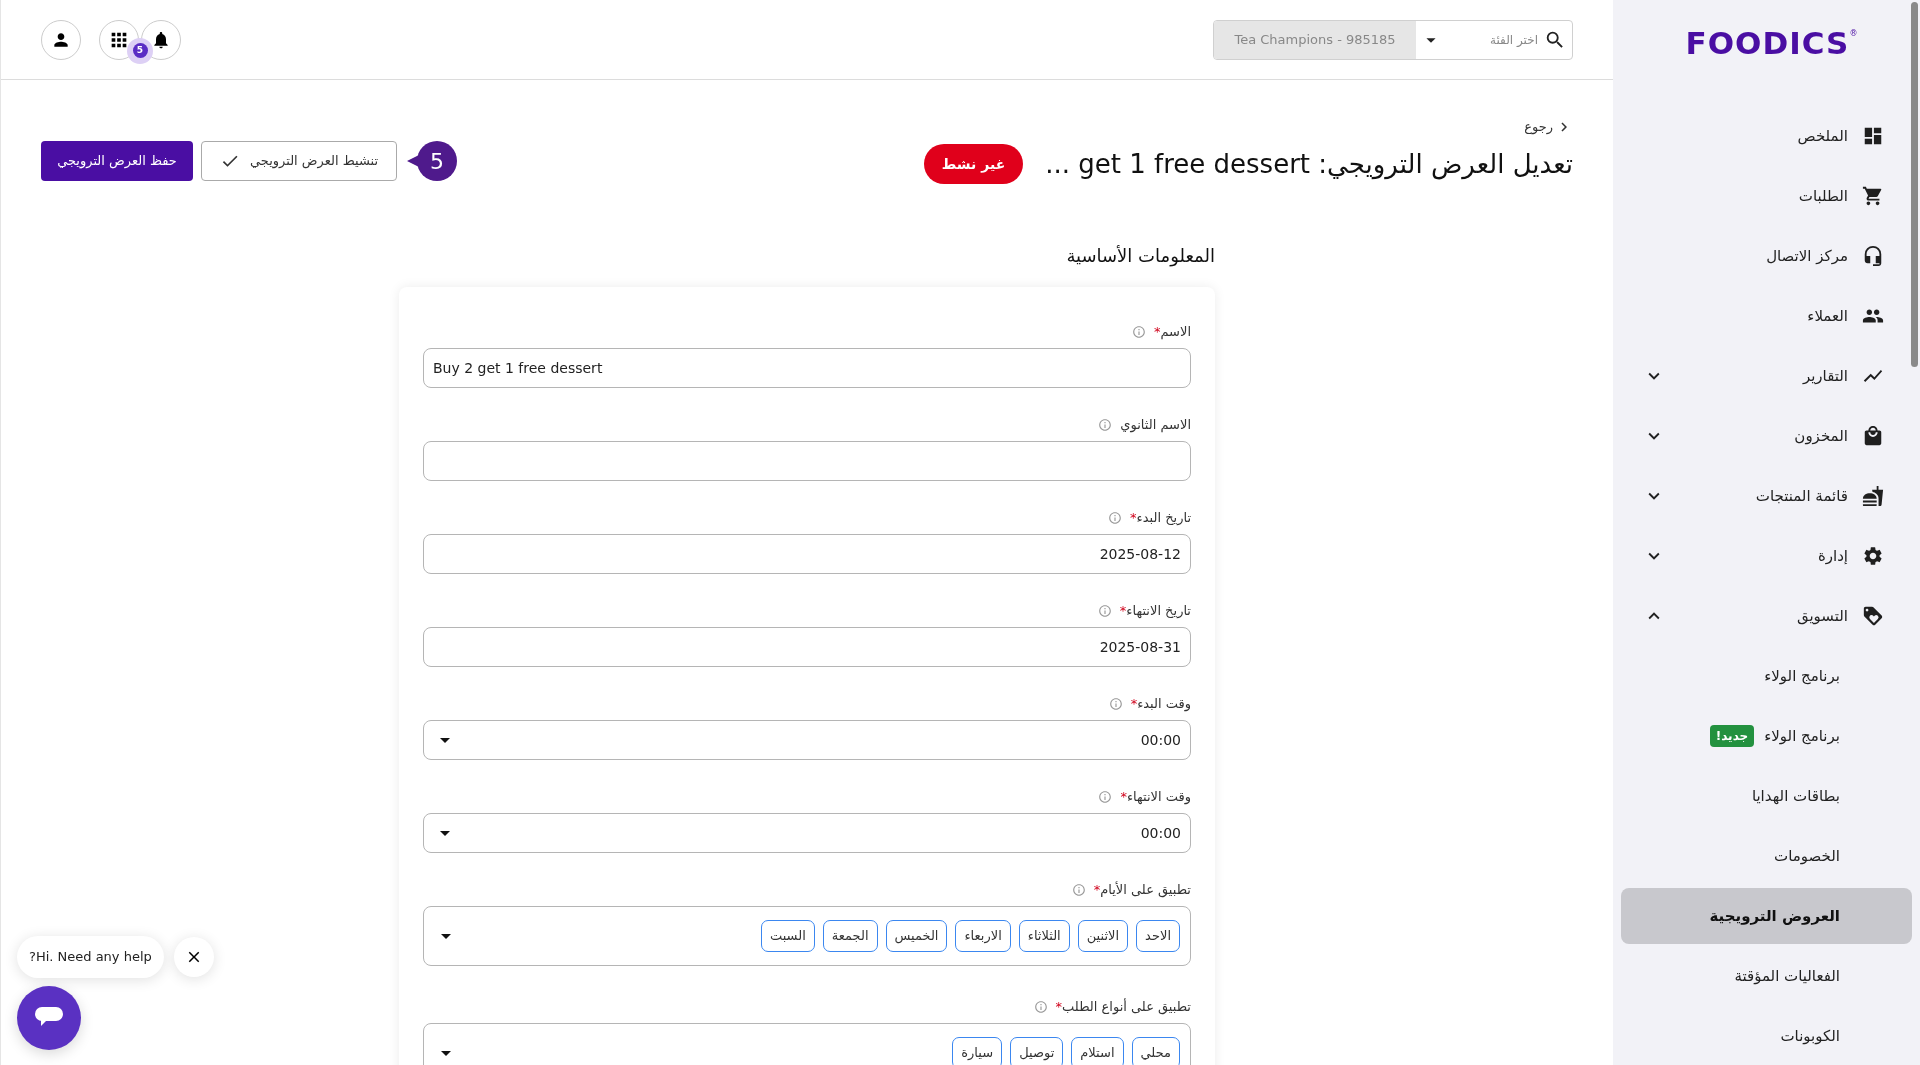 The height and width of the screenshot is (1065, 1920). Describe the element at coordinates (1873, 436) in the screenshot. I see `bag-icon` at that location.